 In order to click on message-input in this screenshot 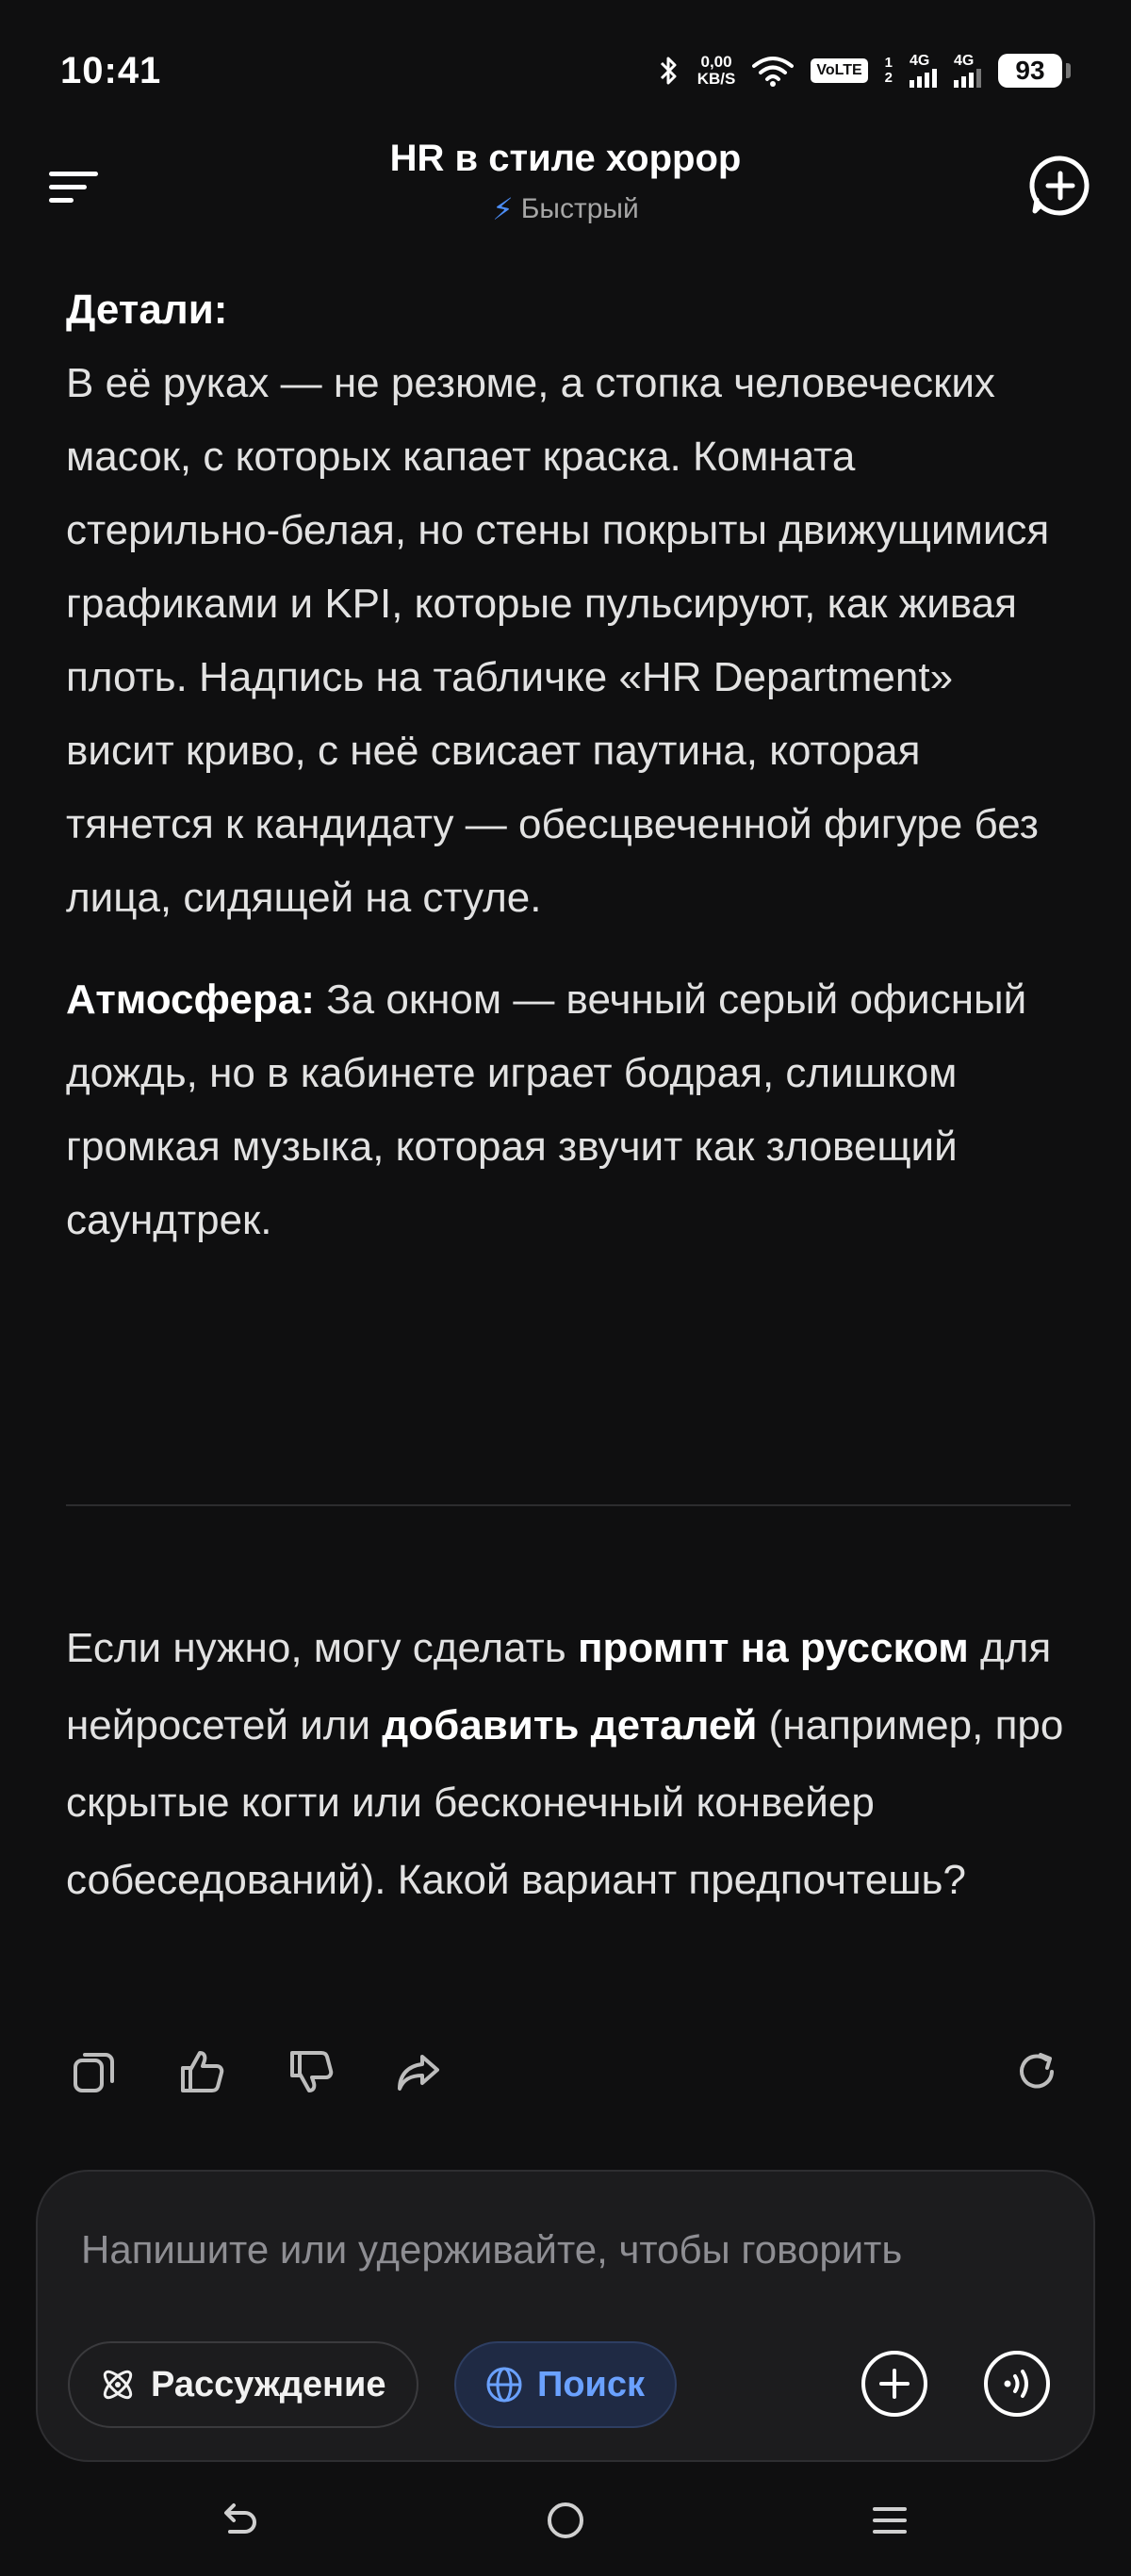, I will do `click(571, 2250)`.